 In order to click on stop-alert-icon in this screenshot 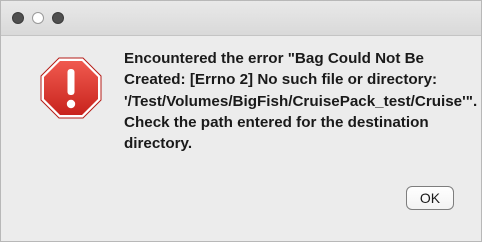, I will do `click(71, 88)`.